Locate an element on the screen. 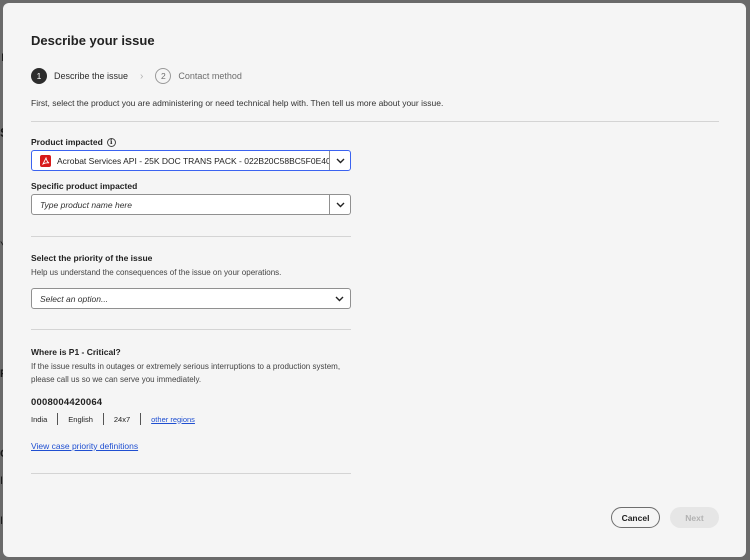 The height and width of the screenshot is (560, 750). stepper: 1 Describe the issue › 2 Contact method is located at coordinates (136, 76).